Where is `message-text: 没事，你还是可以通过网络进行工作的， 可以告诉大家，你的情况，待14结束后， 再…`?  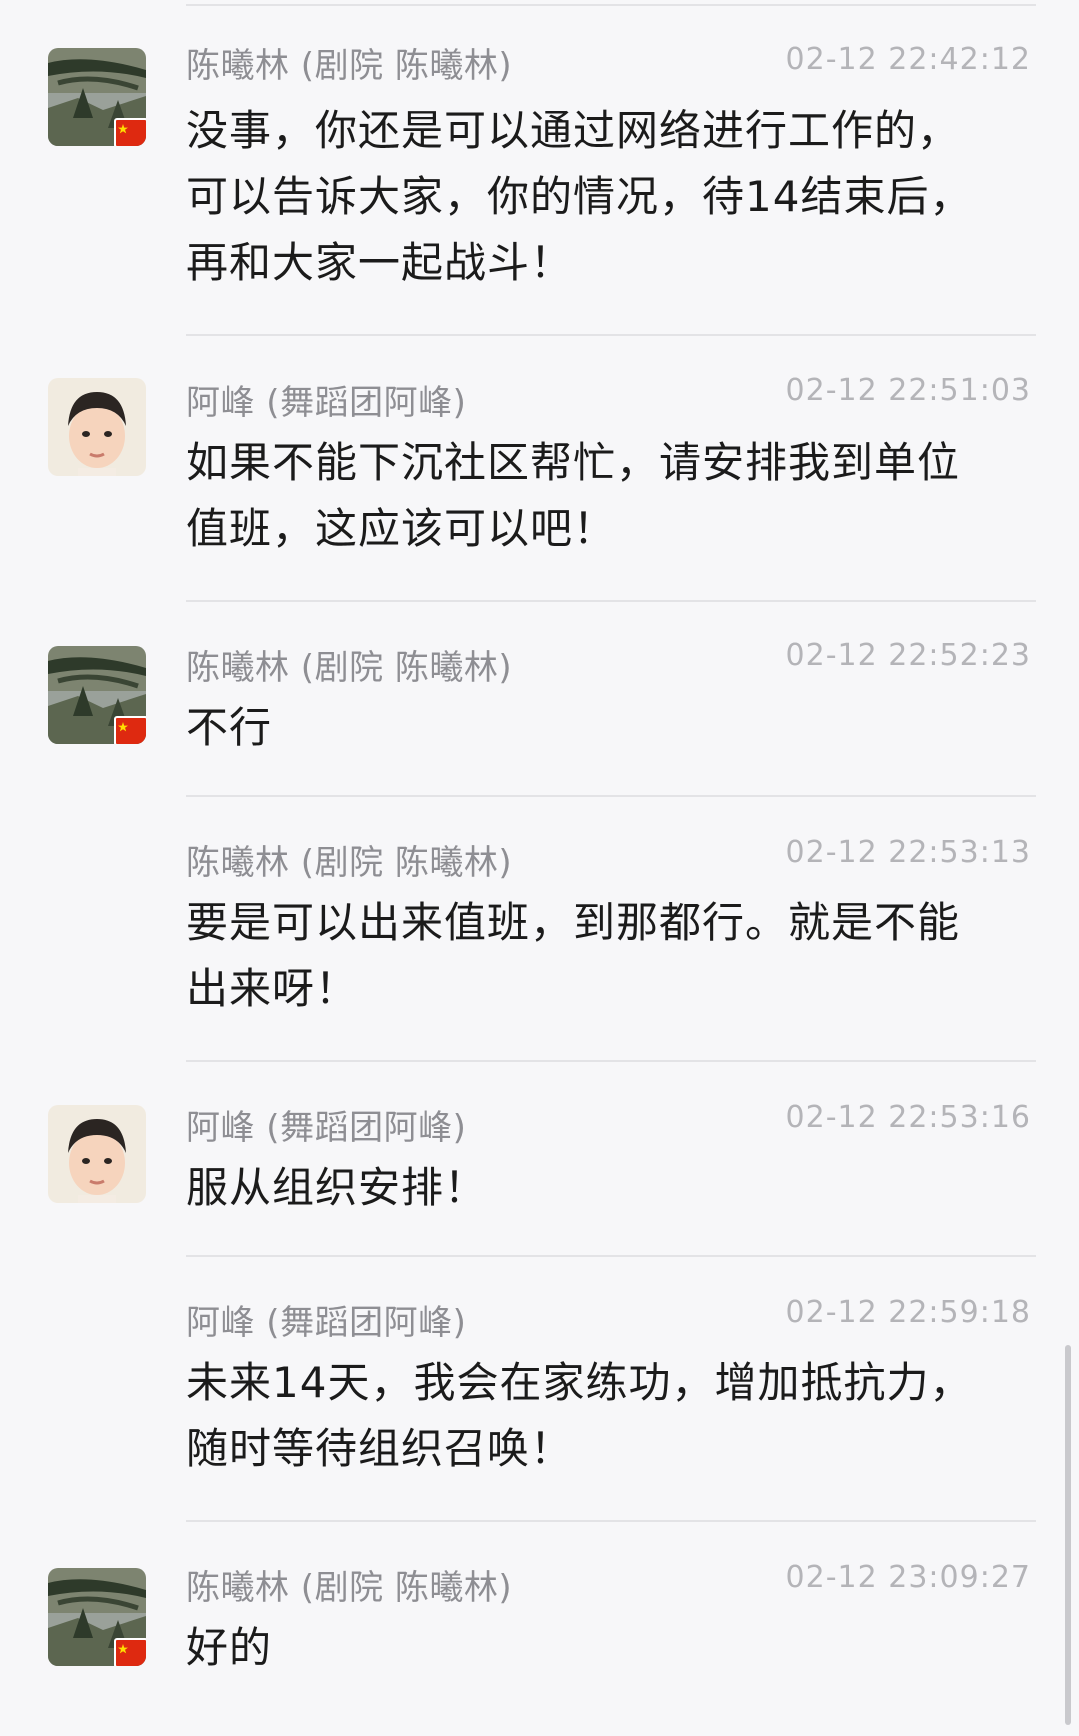
message-text: 没事，你还是可以通过网络进行工作的， 可以告诉大家，你的情况，待14结束后， 再… is located at coordinates (579, 196).